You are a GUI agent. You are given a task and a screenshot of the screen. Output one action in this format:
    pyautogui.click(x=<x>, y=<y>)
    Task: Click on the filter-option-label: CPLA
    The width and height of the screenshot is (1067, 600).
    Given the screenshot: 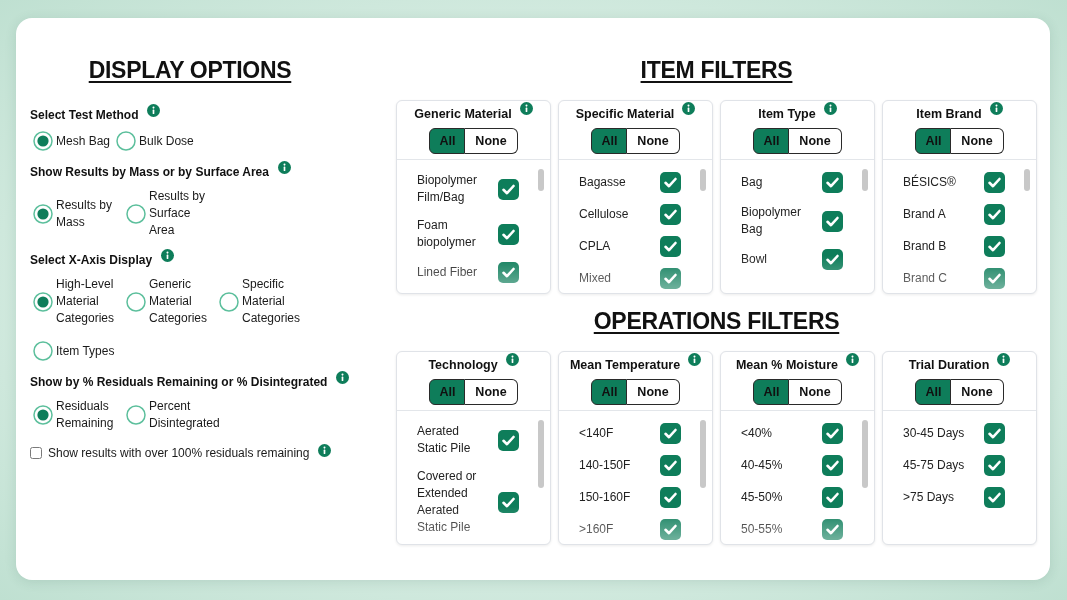 What is the action you would take?
    pyautogui.click(x=595, y=246)
    